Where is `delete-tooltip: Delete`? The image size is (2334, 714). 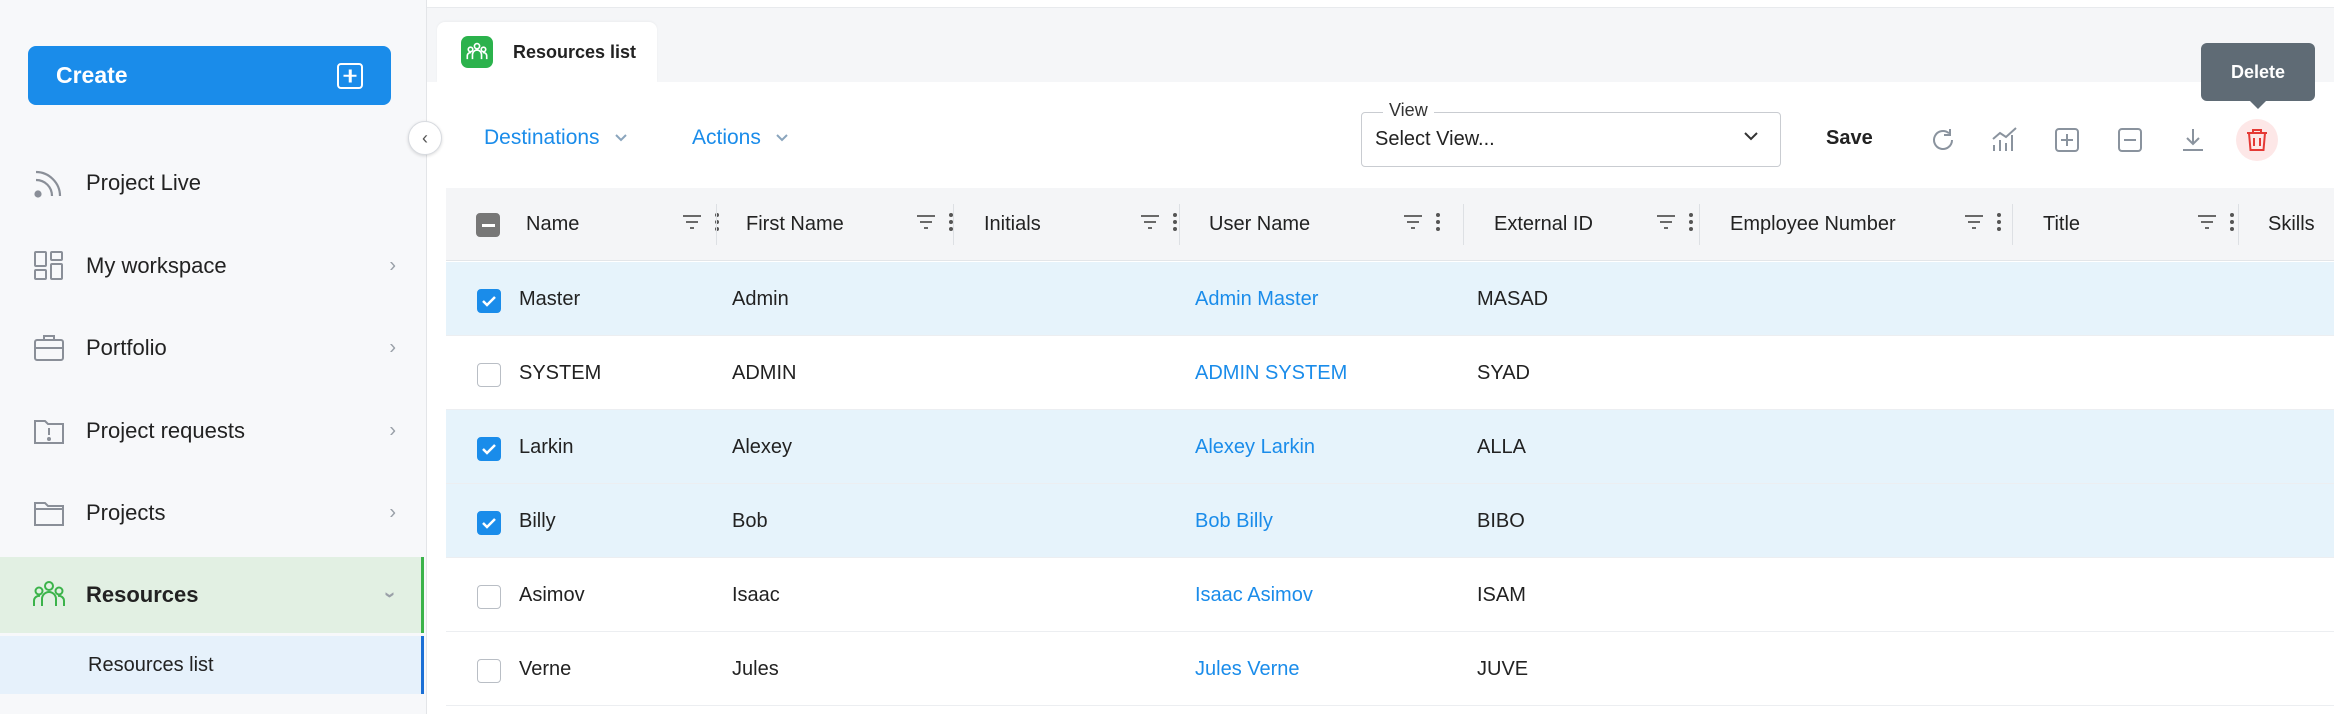 delete-tooltip: Delete is located at coordinates (2258, 72).